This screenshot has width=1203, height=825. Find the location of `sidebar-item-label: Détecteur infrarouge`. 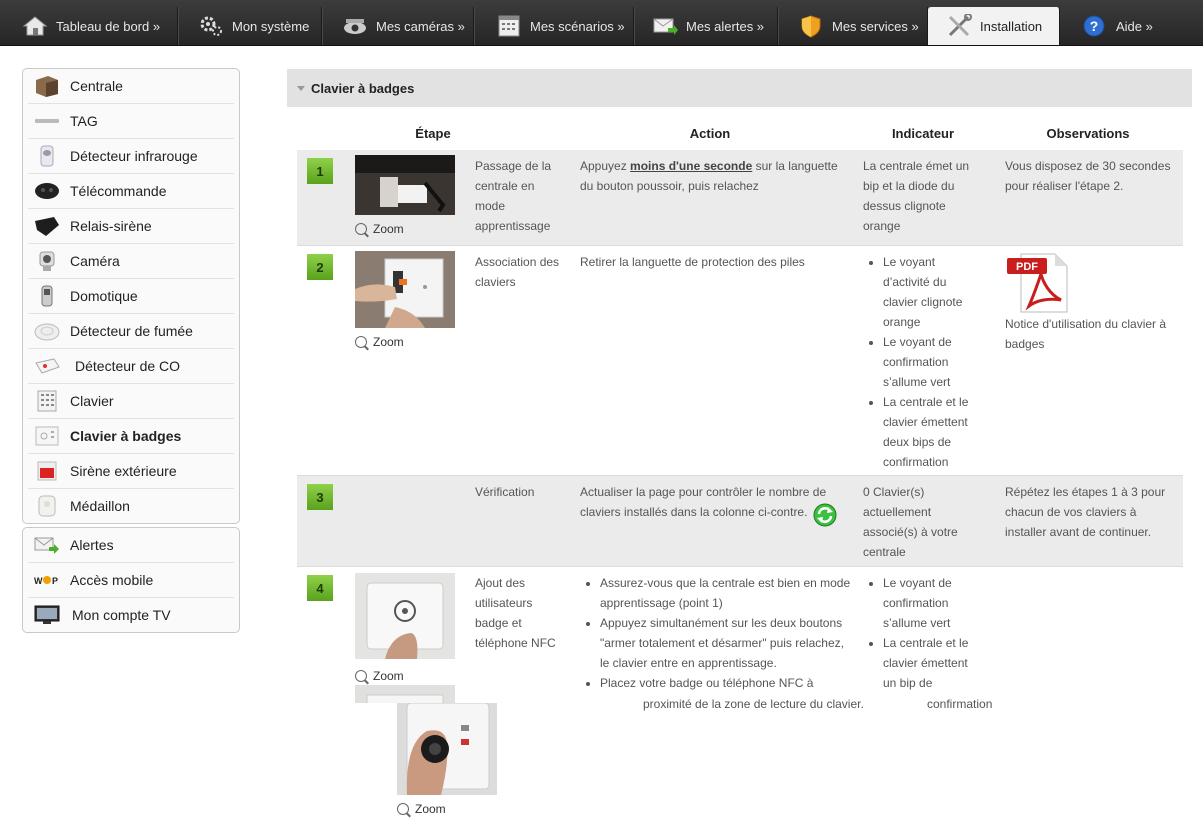

sidebar-item-label: Détecteur infrarouge is located at coordinates (134, 156).